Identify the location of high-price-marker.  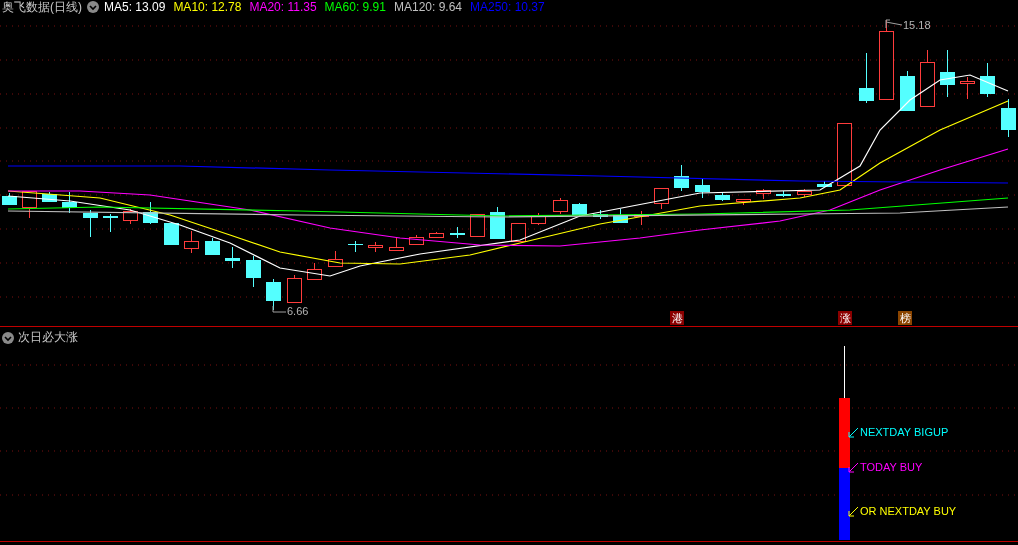
(894, 24).